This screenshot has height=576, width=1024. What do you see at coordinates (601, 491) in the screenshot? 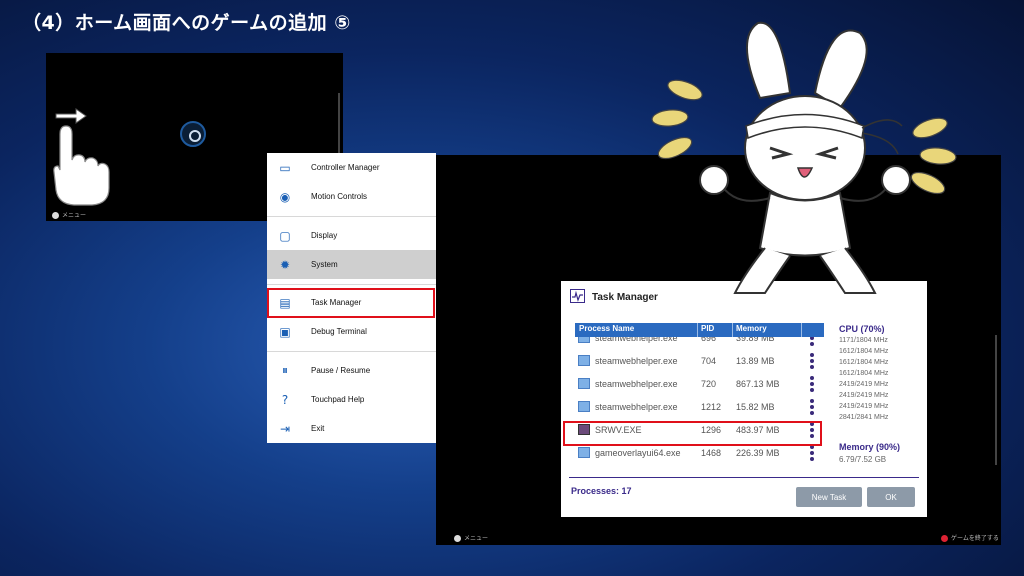
I see `process-count: Processes: 17` at bounding box center [601, 491].